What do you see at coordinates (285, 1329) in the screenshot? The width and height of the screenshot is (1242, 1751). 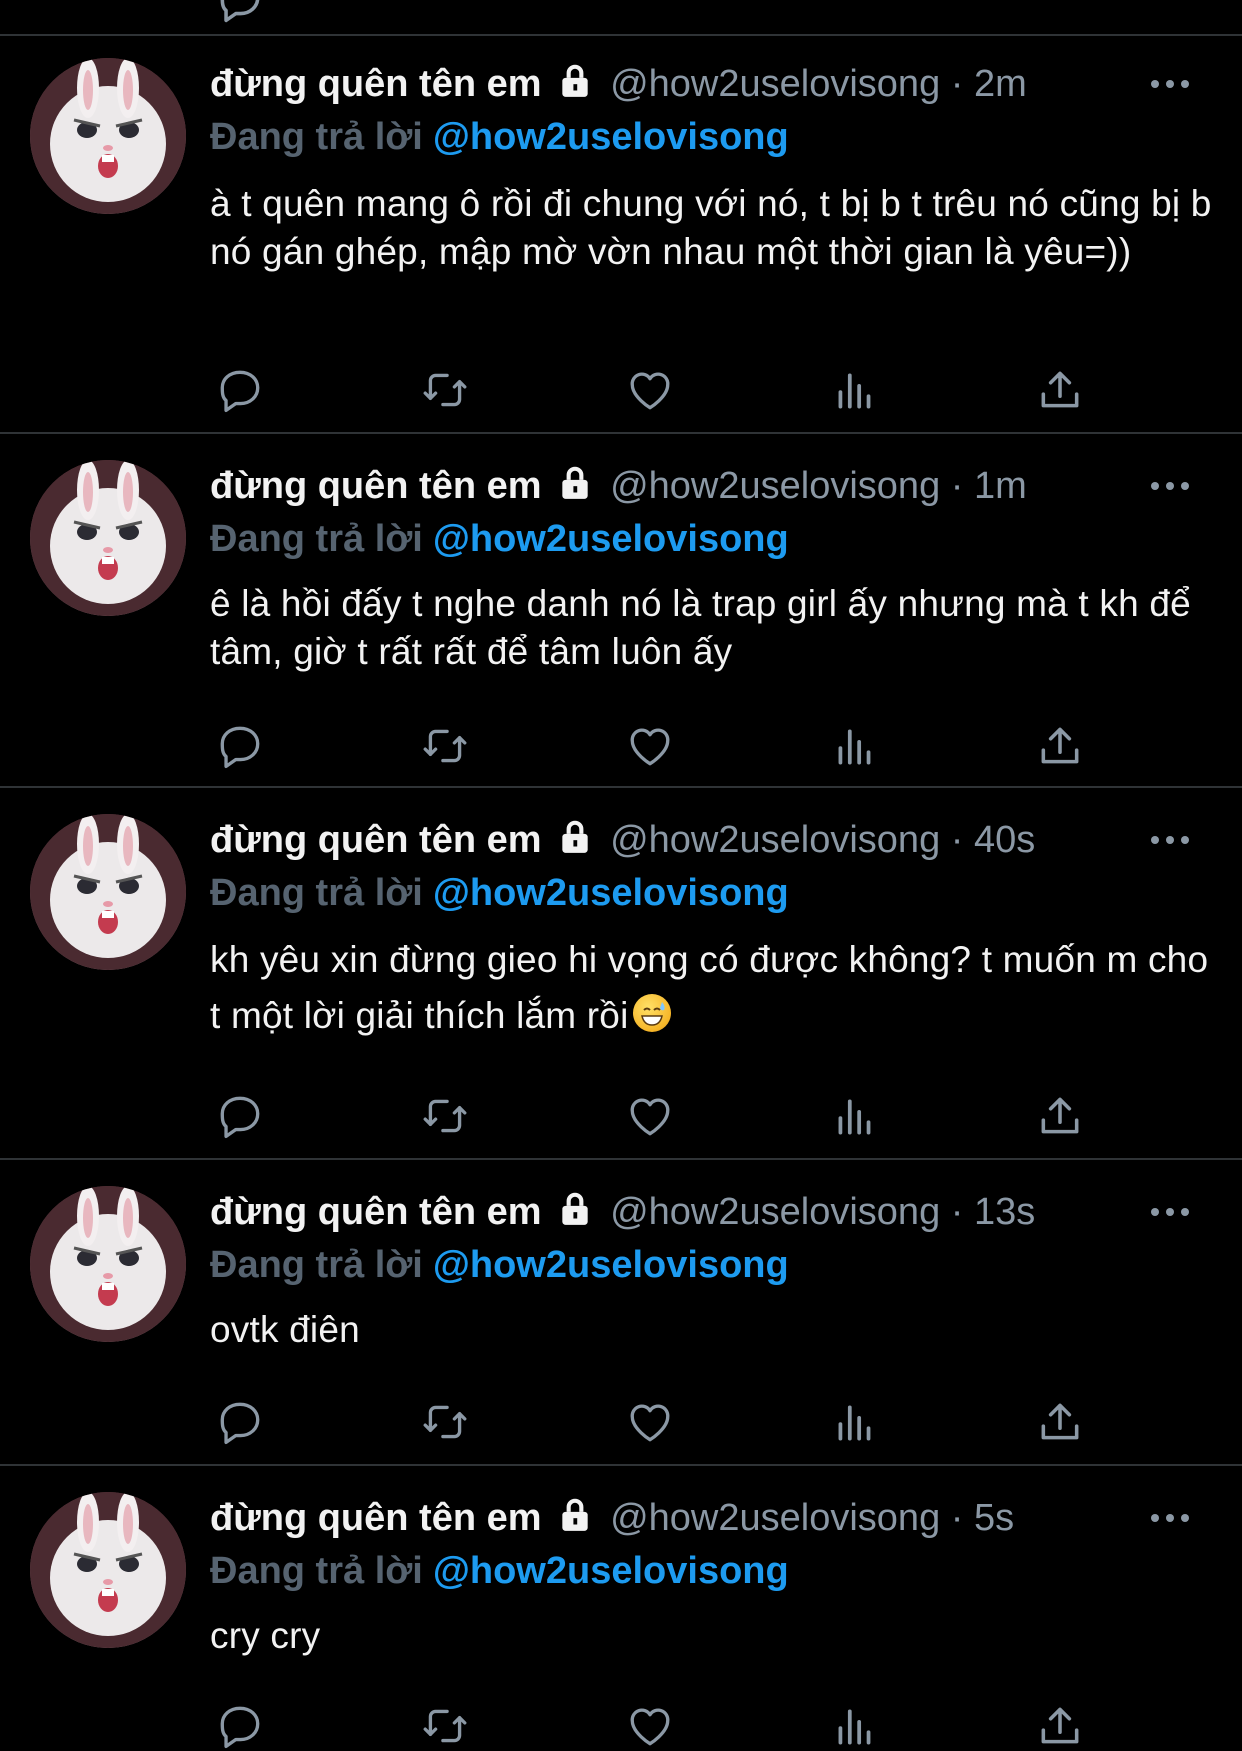 I see `tweet-text: ovtk điên` at bounding box center [285, 1329].